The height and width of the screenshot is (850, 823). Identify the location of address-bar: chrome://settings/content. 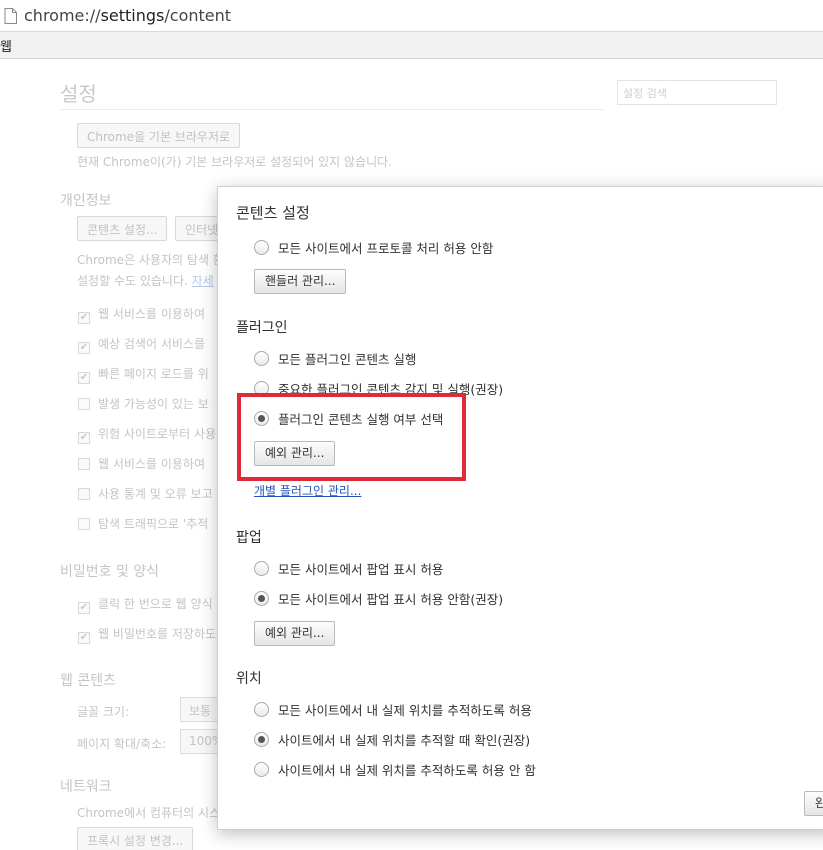
(411, 16).